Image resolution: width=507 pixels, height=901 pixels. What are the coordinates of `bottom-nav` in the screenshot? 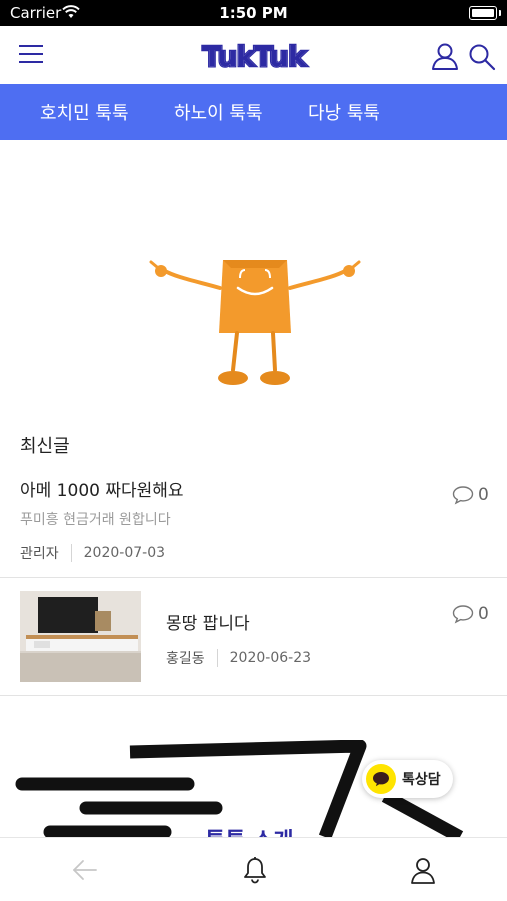 It's located at (253, 869).